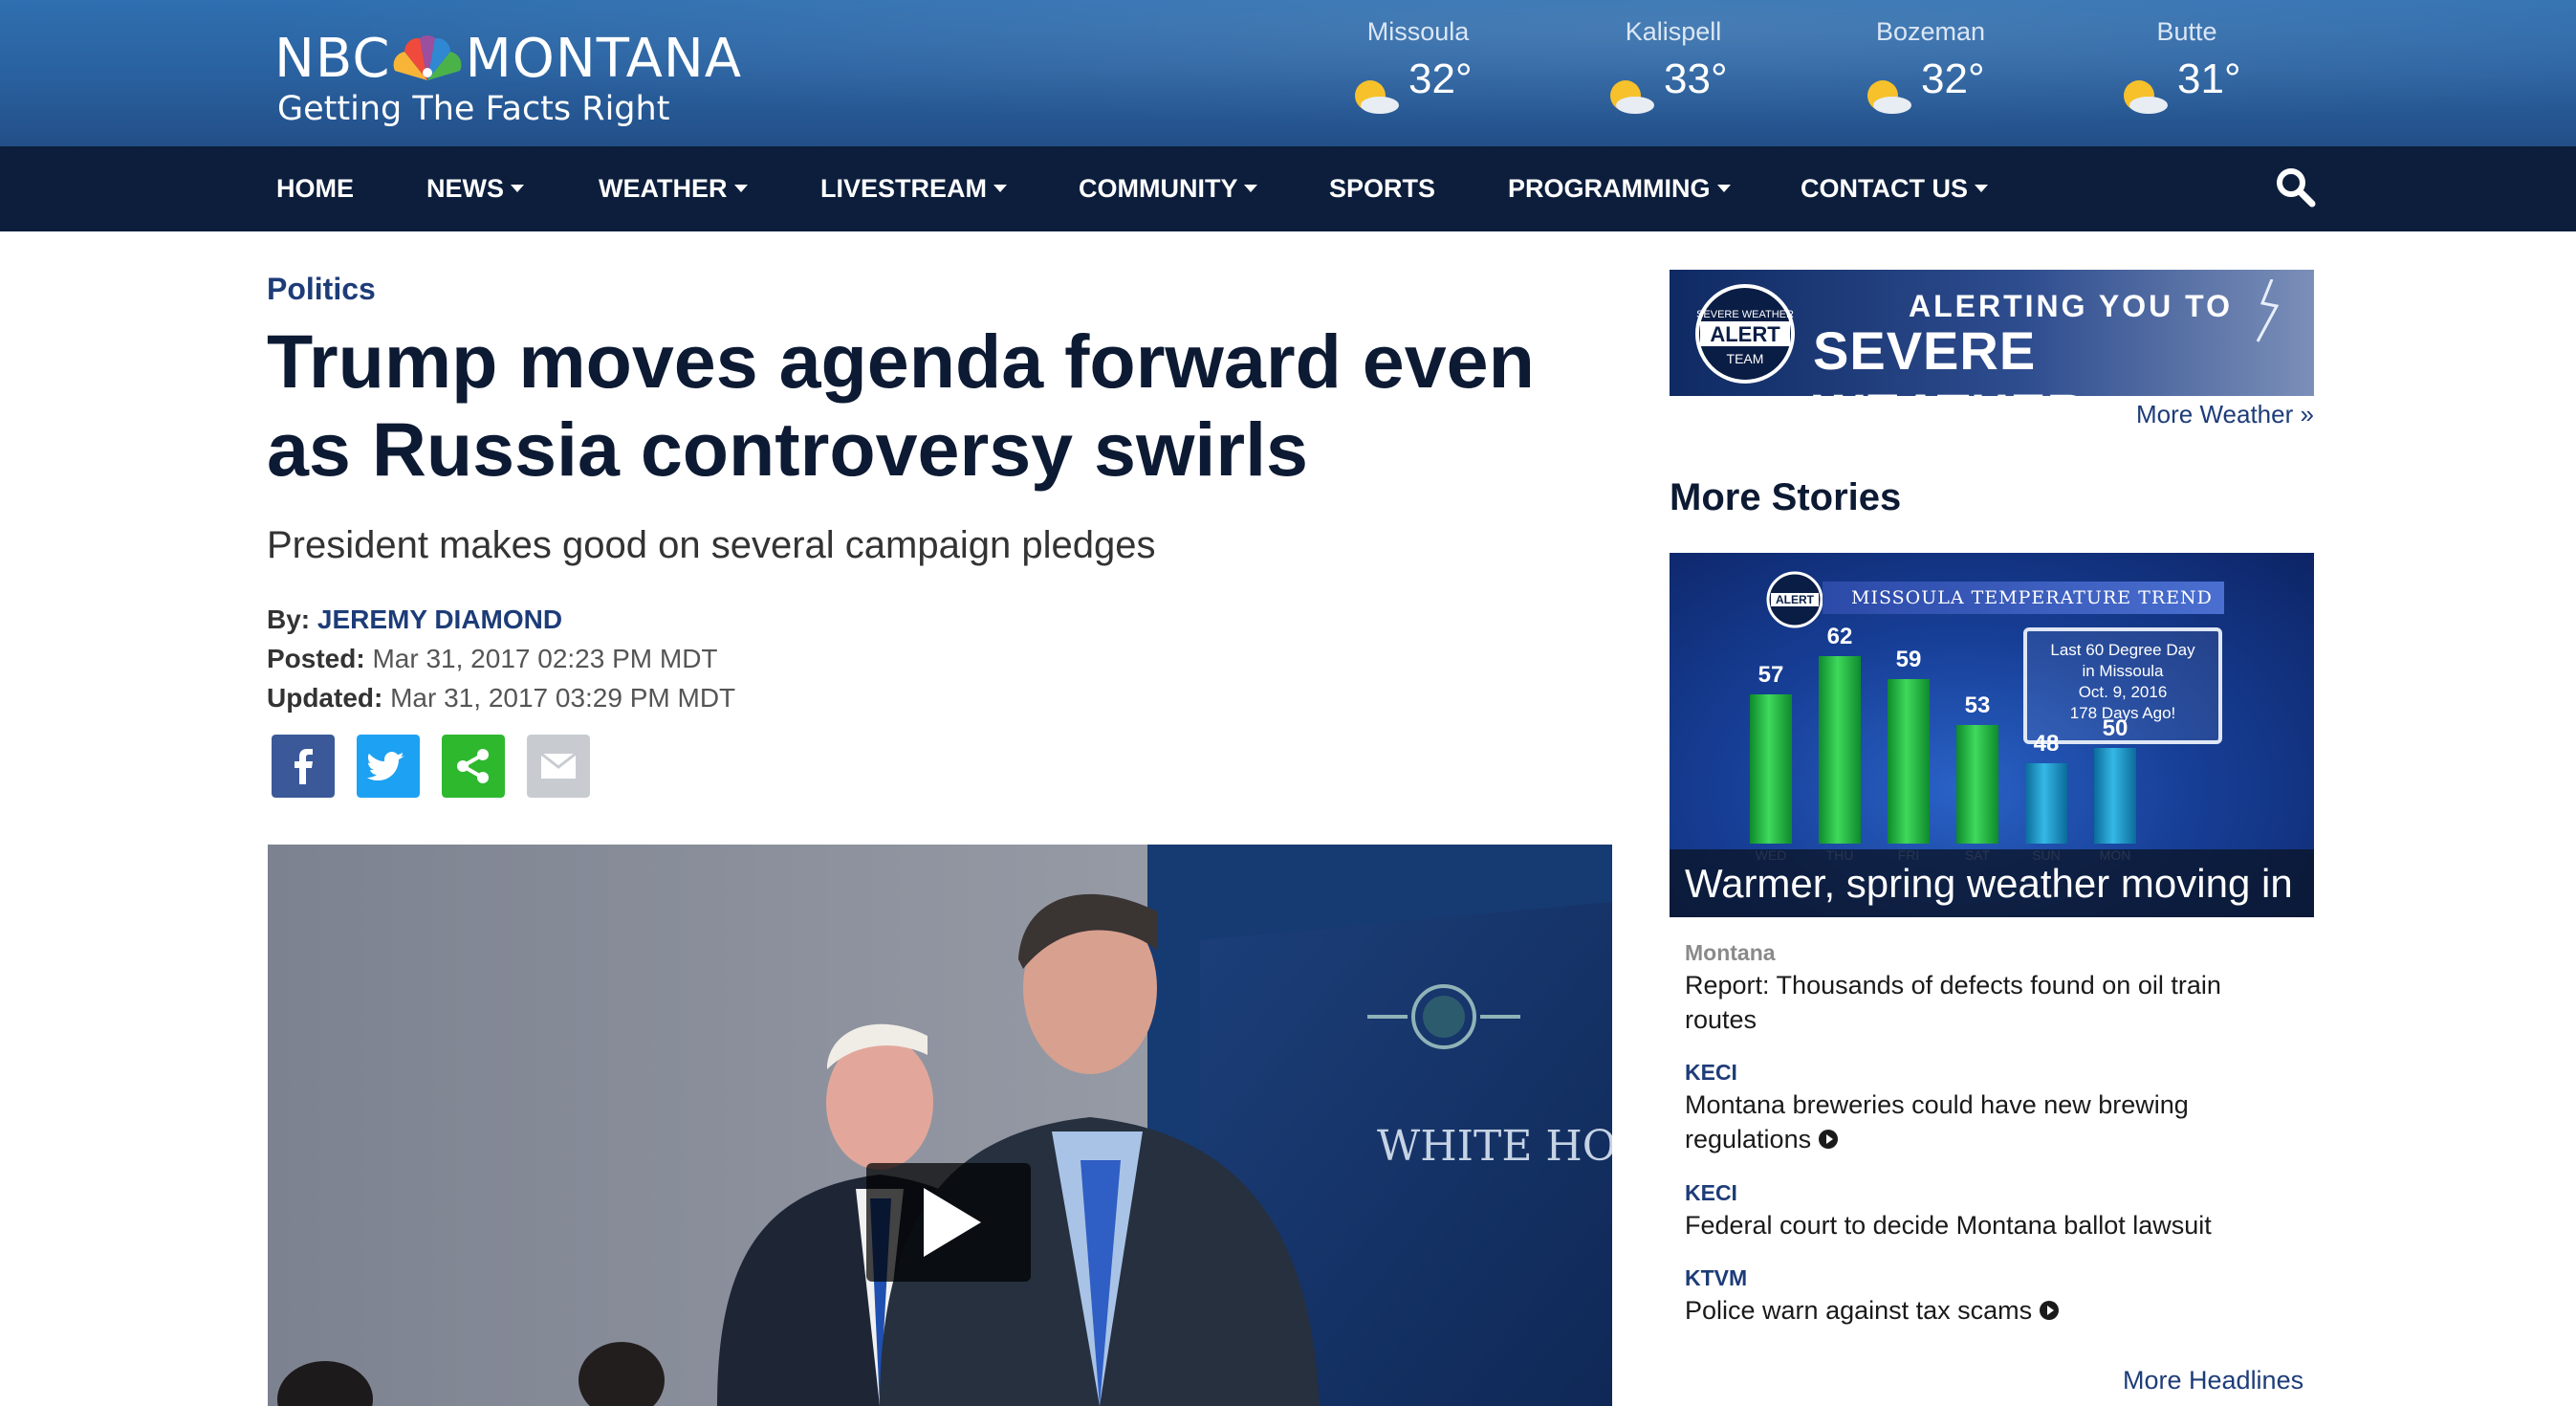 The width and height of the screenshot is (2576, 1406). What do you see at coordinates (1786, 497) in the screenshot?
I see `more-stories-heading: More Stories` at bounding box center [1786, 497].